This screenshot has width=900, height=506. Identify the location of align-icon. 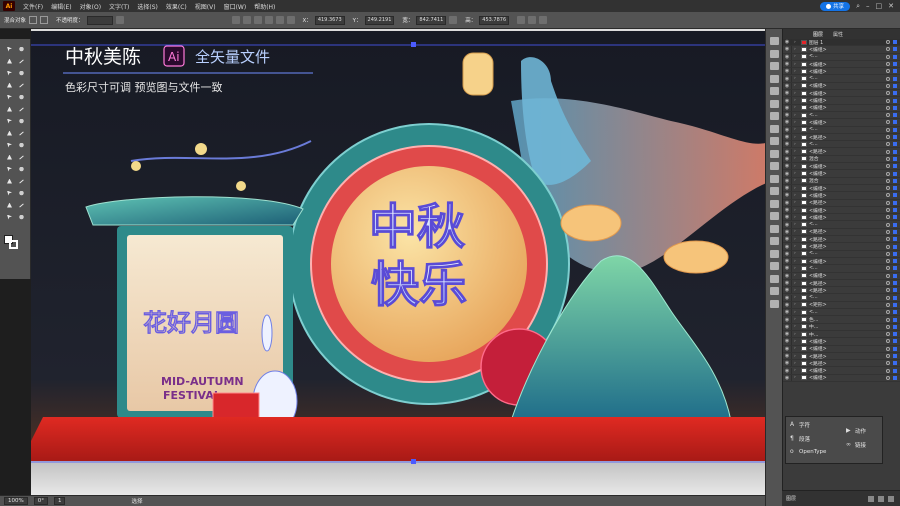
(774, 278).